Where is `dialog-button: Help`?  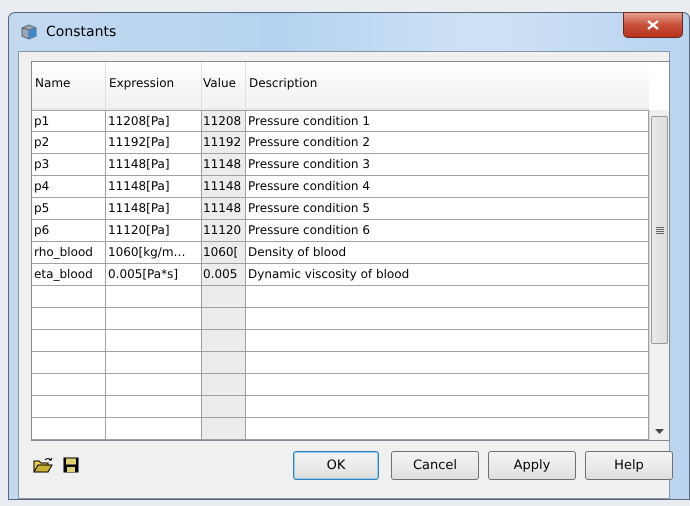 dialog-button: Help is located at coordinates (629, 465).